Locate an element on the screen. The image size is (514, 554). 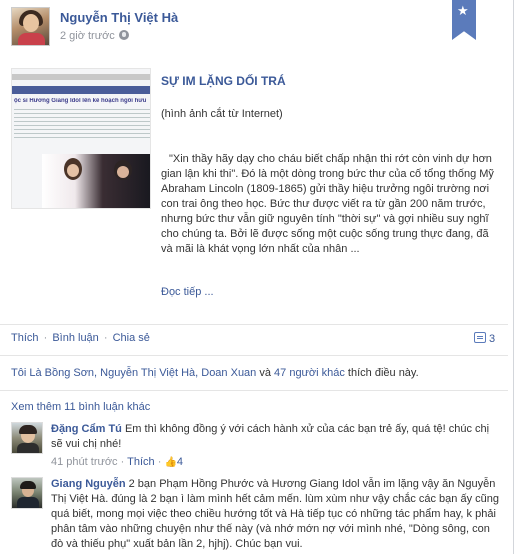
post-time-text: 2 giờ trước is located at coordinates (87, 36).